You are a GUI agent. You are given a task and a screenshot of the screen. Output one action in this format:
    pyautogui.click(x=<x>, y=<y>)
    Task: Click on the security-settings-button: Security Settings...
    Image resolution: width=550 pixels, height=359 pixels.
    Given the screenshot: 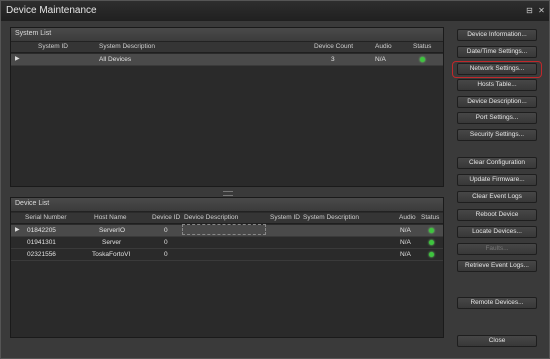 What is the action you would take?
    pyautogui.click(x=497, y=135)
    